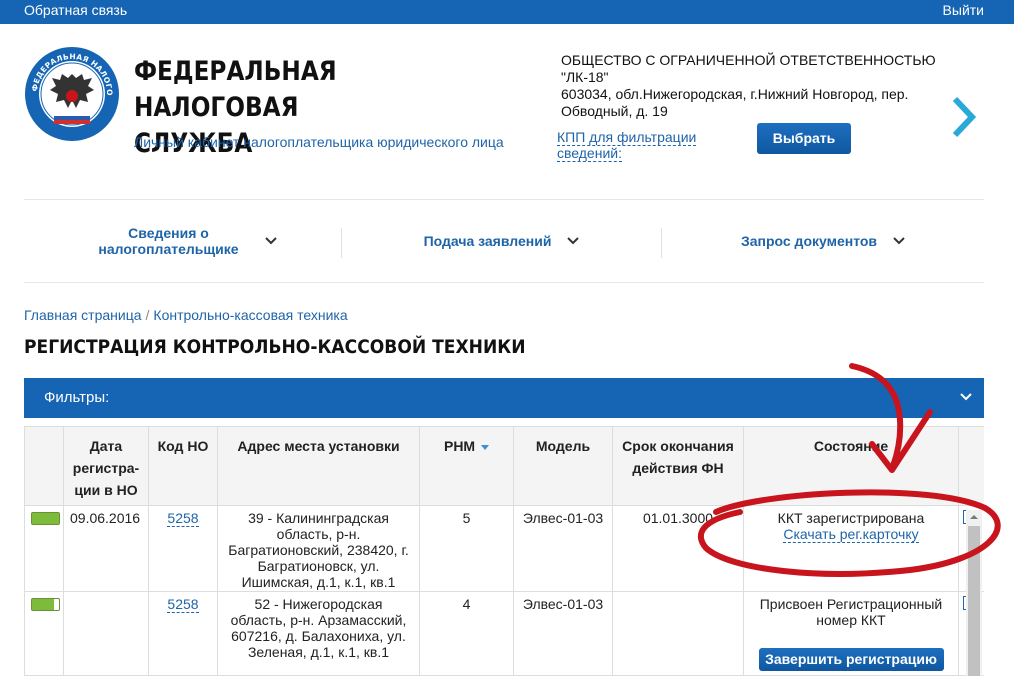 The height and width of the screenshot is (676, 1014). I want to click on col-header-address: Адрес места установки, so click(319, 467).